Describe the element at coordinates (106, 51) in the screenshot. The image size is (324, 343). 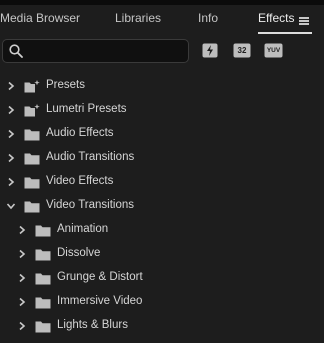
I see `search-input` at that location.